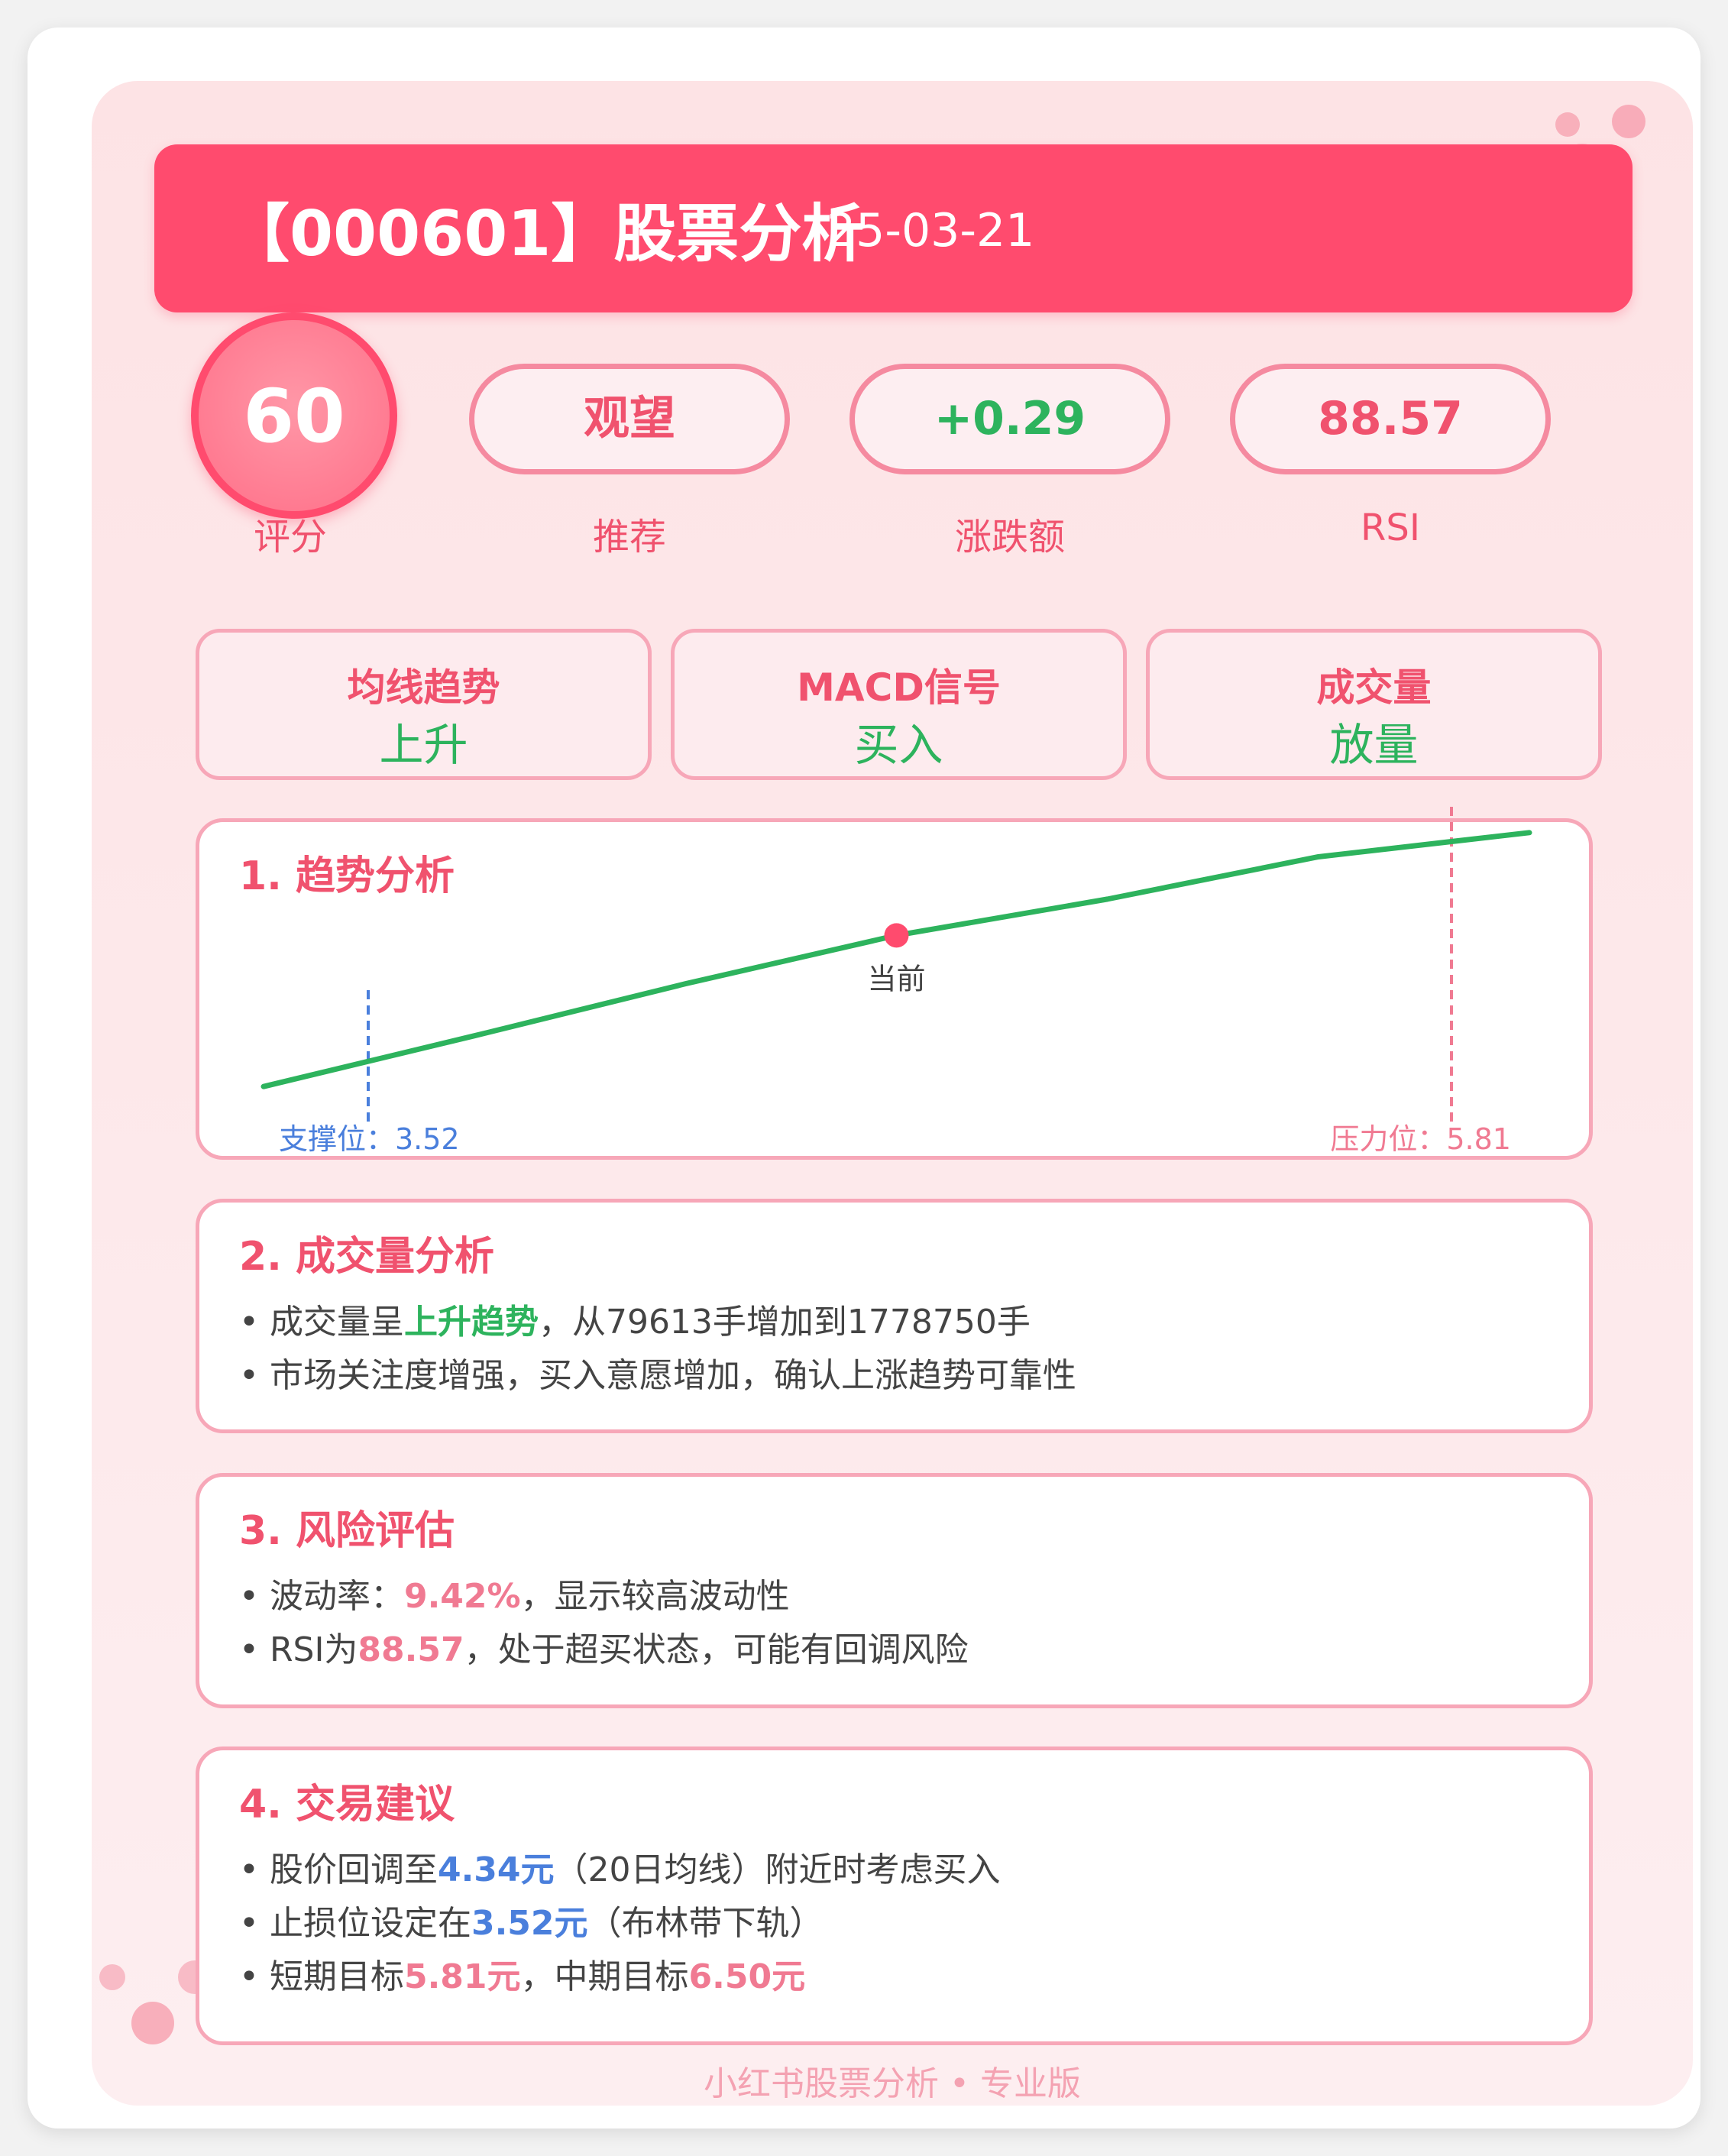 The width and height of the screenshot is (1728, 2156). I want to click on recommend-value: 观望, so click(629, 419).